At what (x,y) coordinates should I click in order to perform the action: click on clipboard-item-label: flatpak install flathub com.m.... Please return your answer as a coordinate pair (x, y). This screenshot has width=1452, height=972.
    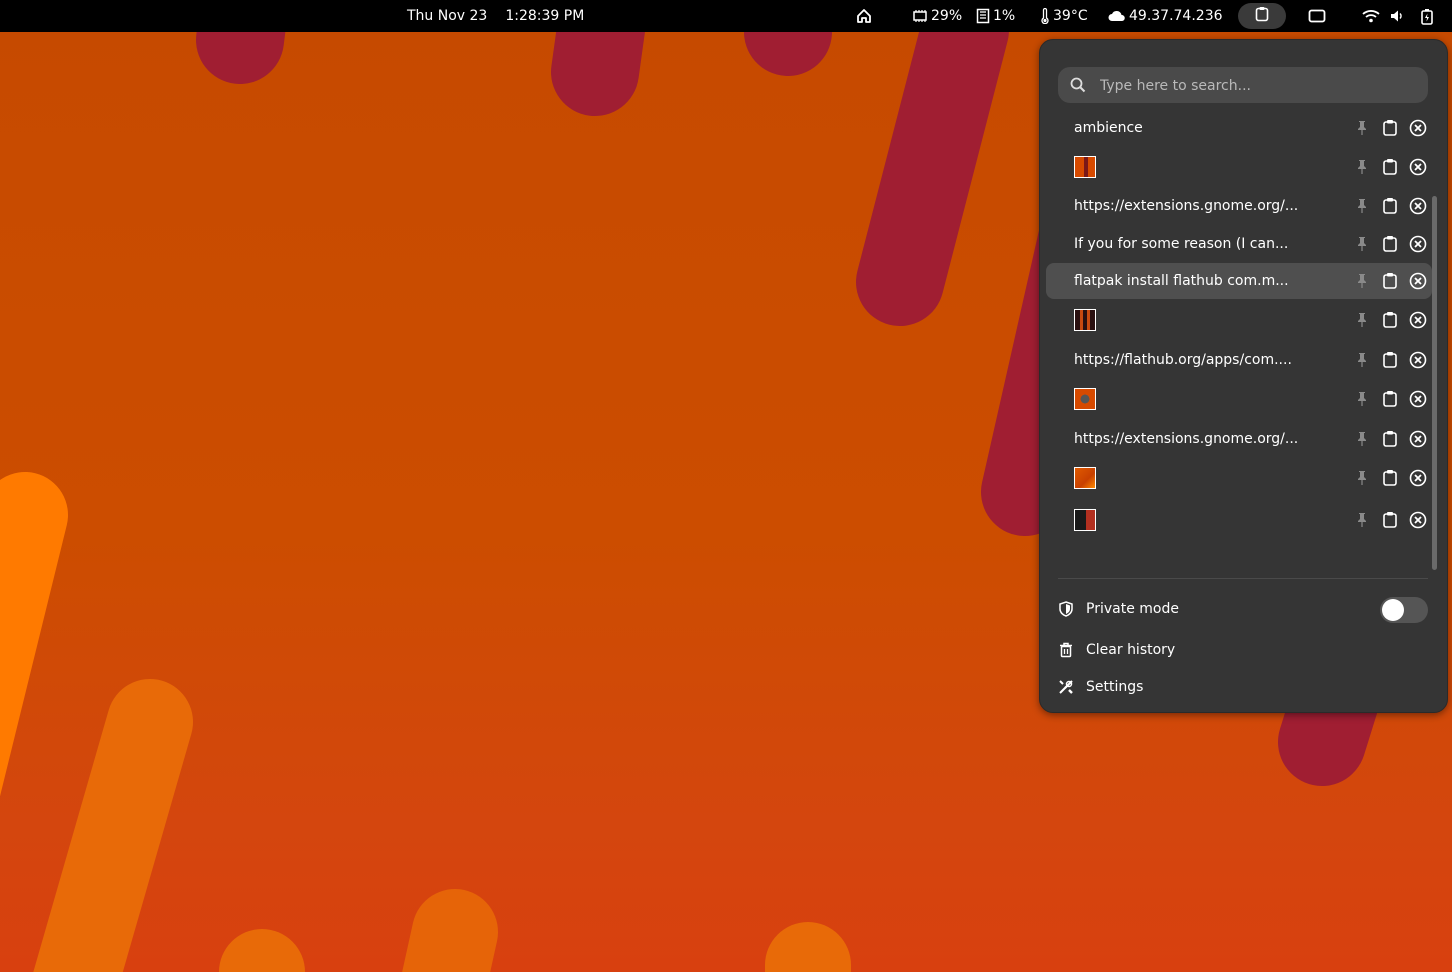
    Looking at the image, I should click on (1181, 281).